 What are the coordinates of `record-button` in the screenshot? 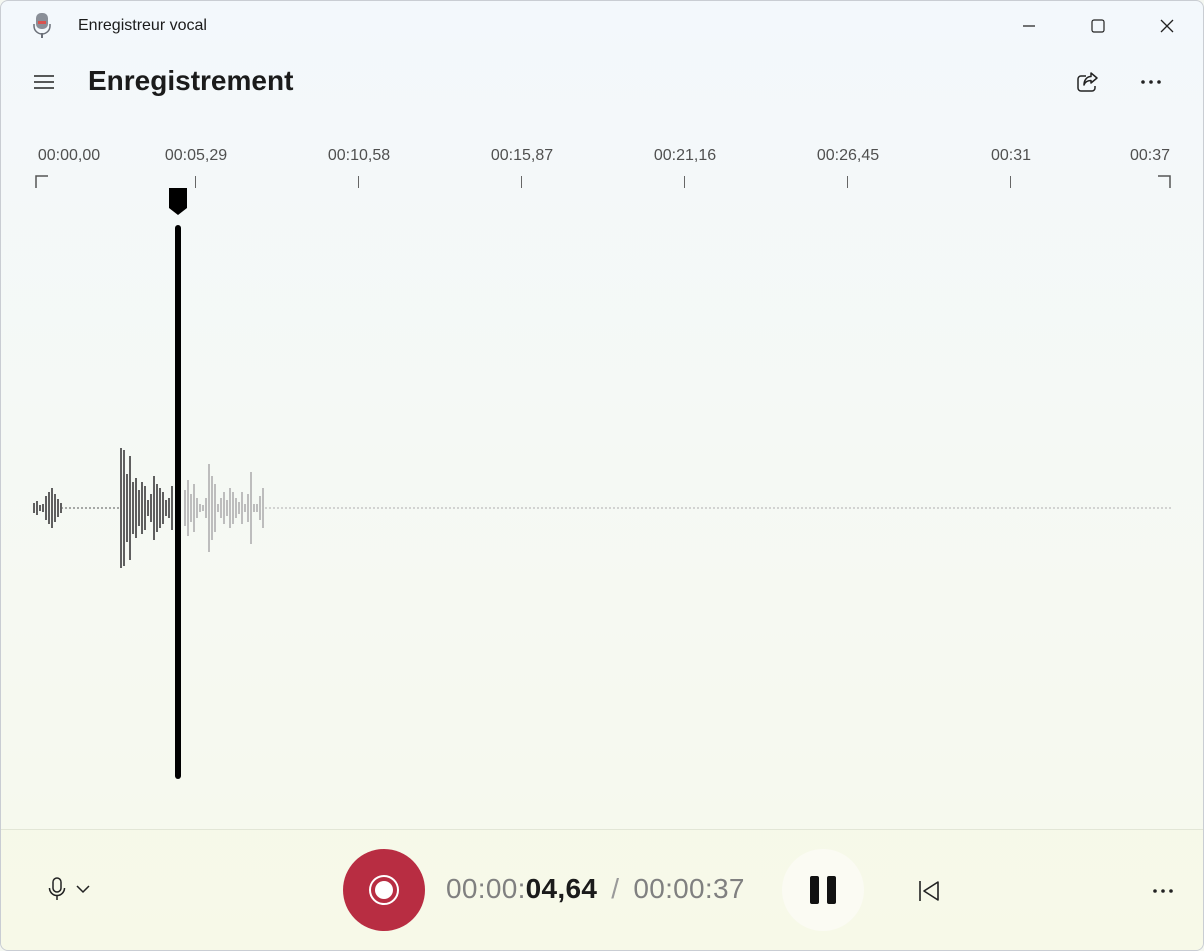 It's located at (384, 890).